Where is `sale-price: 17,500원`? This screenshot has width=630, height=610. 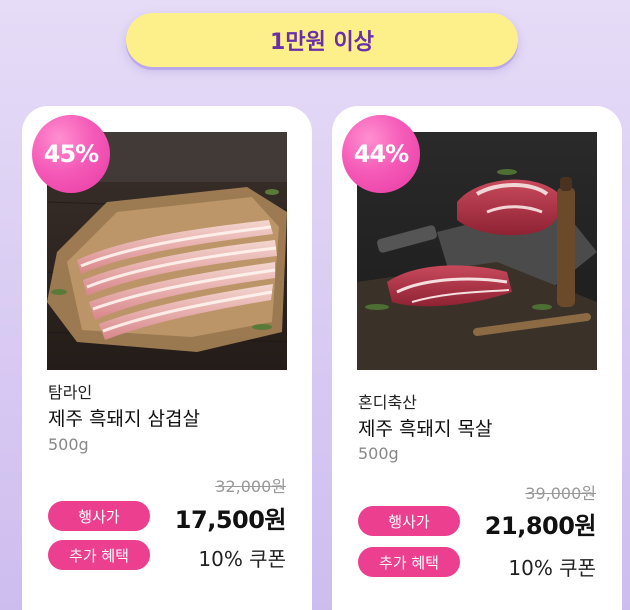
sale-price: 17,500원 is located at coordinates (230, 520).